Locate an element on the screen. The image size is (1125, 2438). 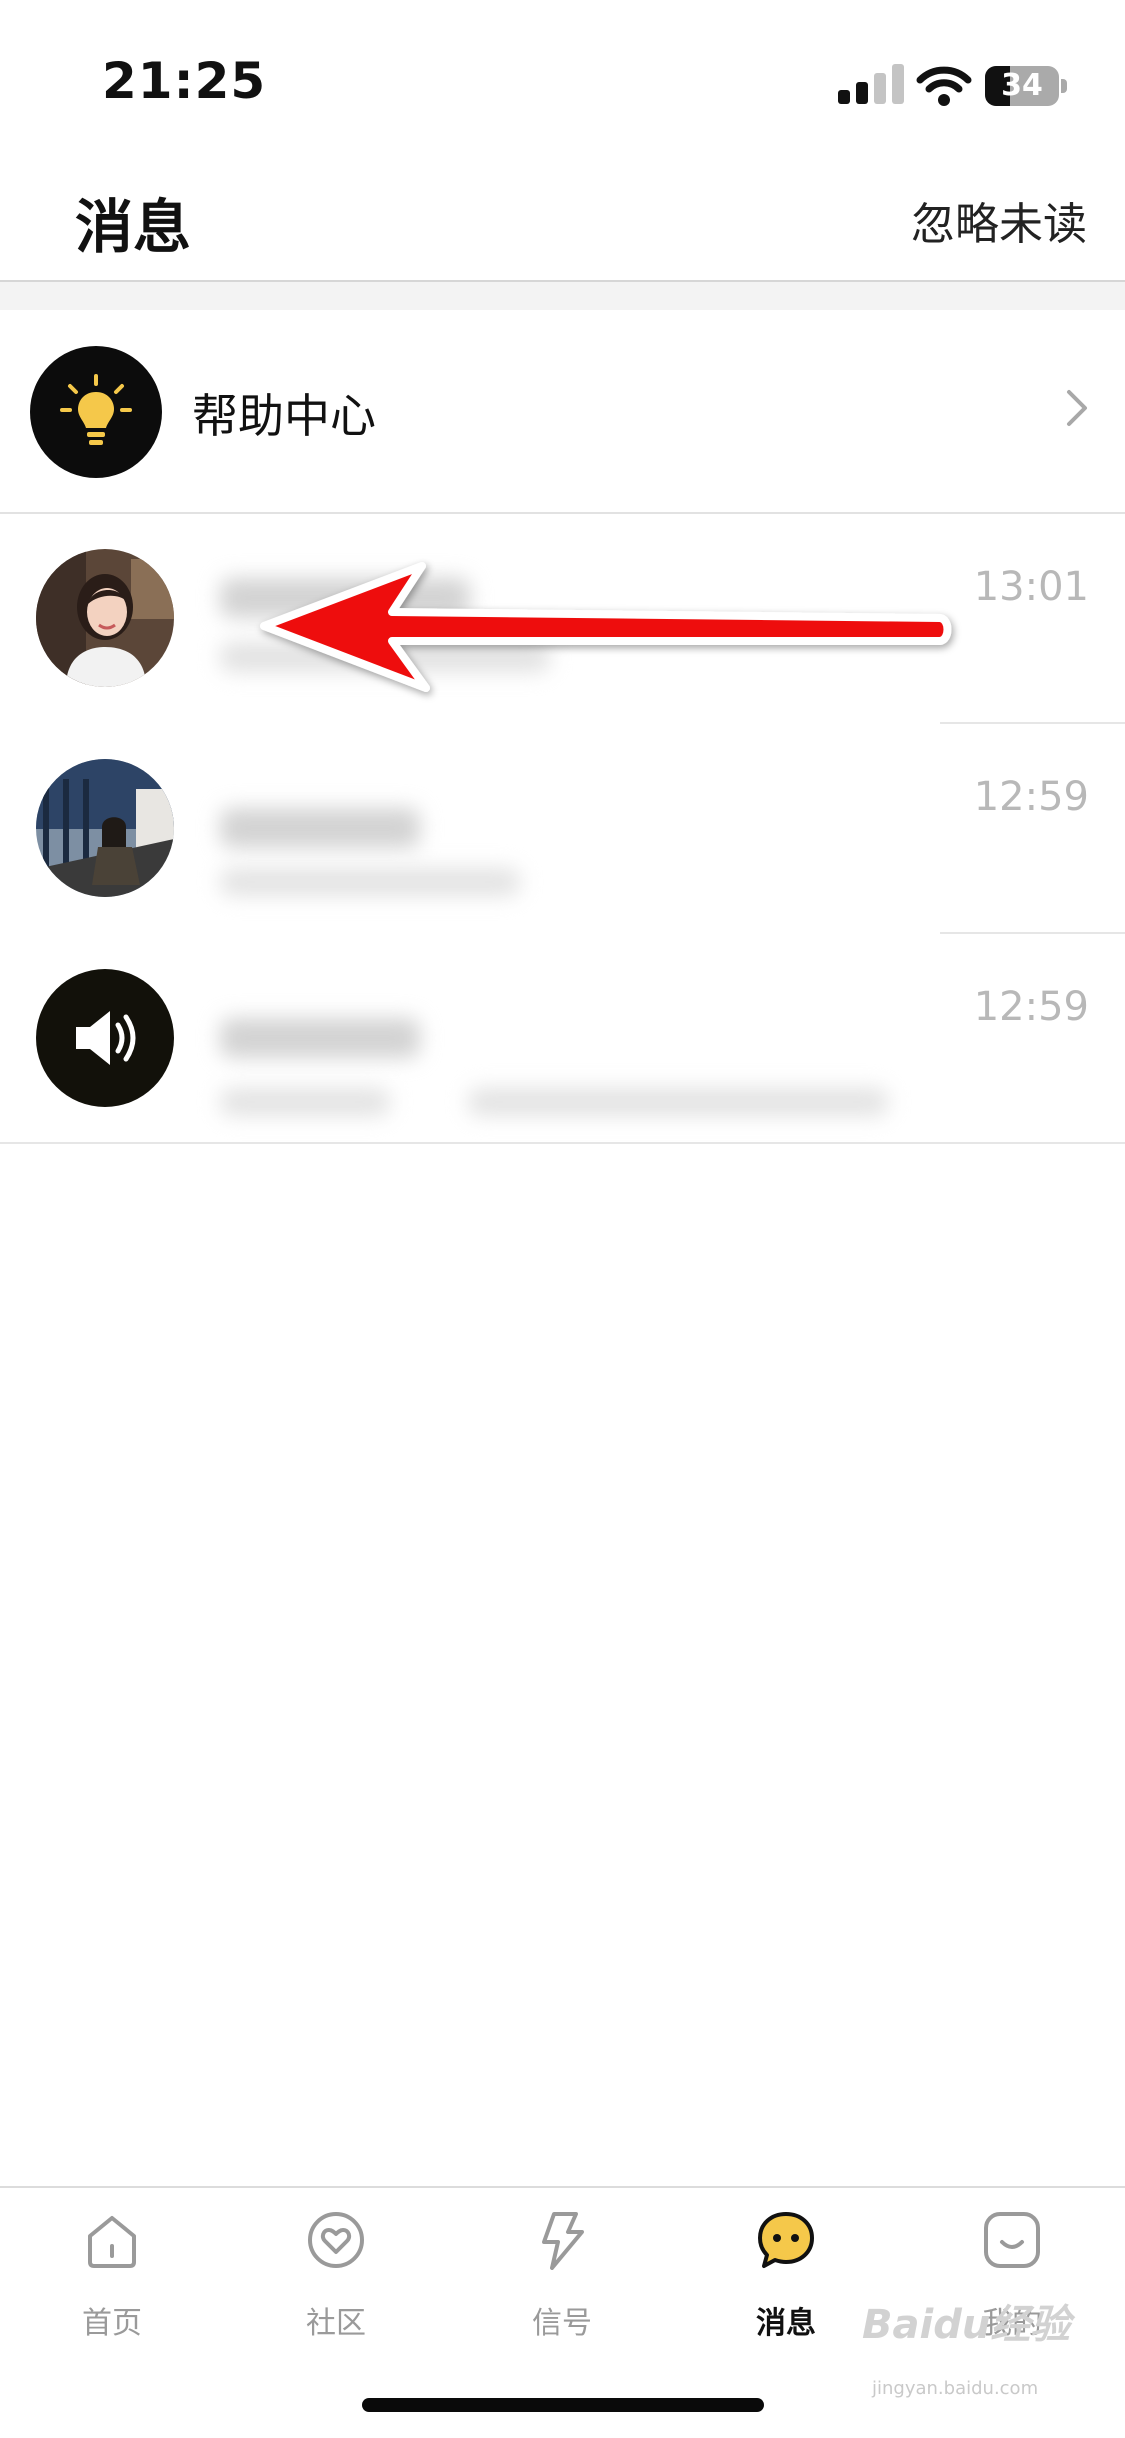
annotation-arrow is located at coordinates (606, 627).